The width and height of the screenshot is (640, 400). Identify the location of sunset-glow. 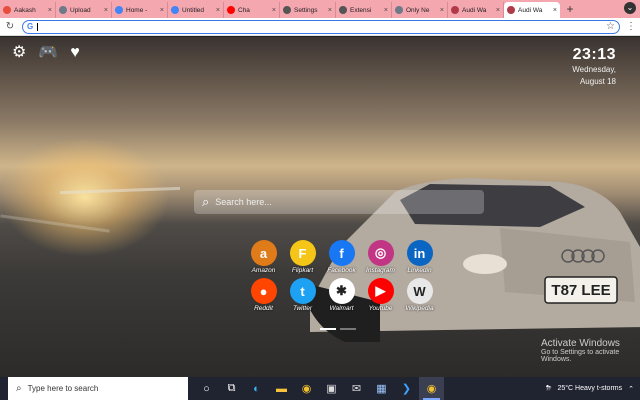
(85, 197).